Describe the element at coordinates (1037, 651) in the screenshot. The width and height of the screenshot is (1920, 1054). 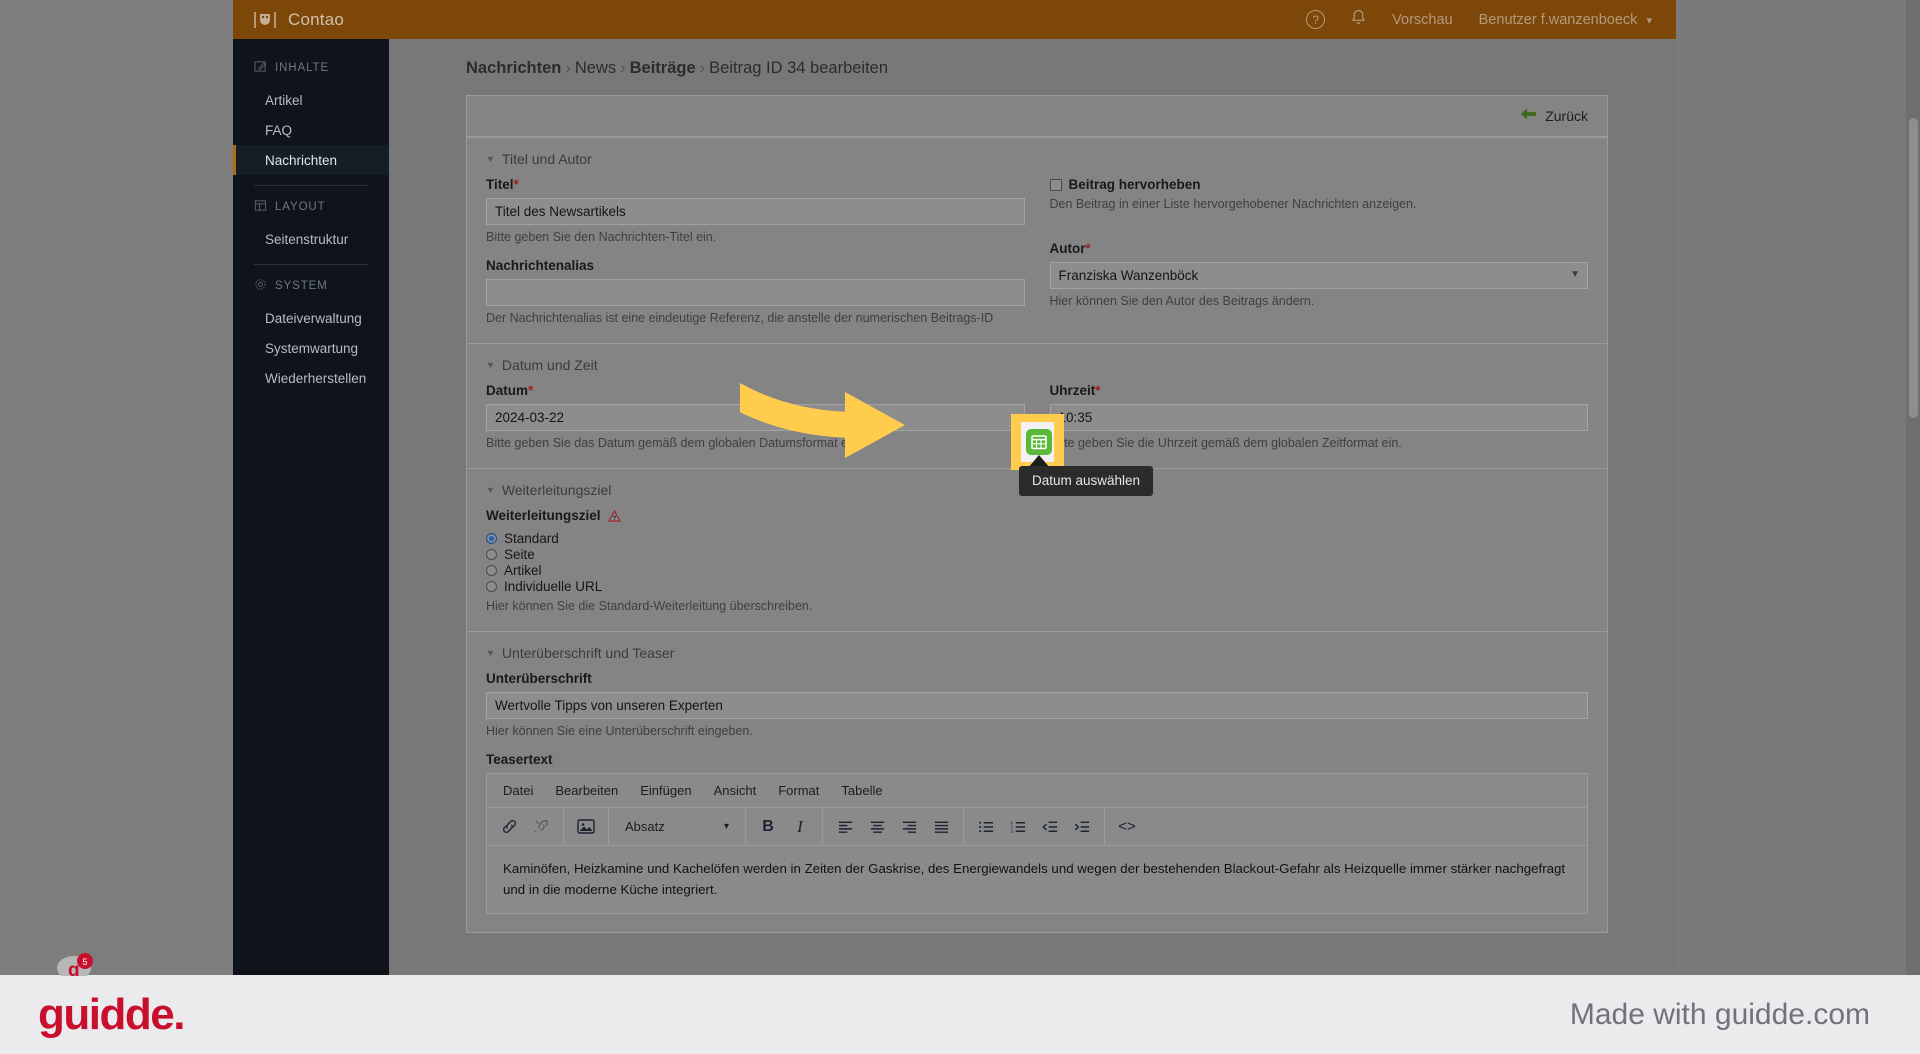
I see `fieldset-legend: ▼ Unterüberschrift und Teaser` at that location.